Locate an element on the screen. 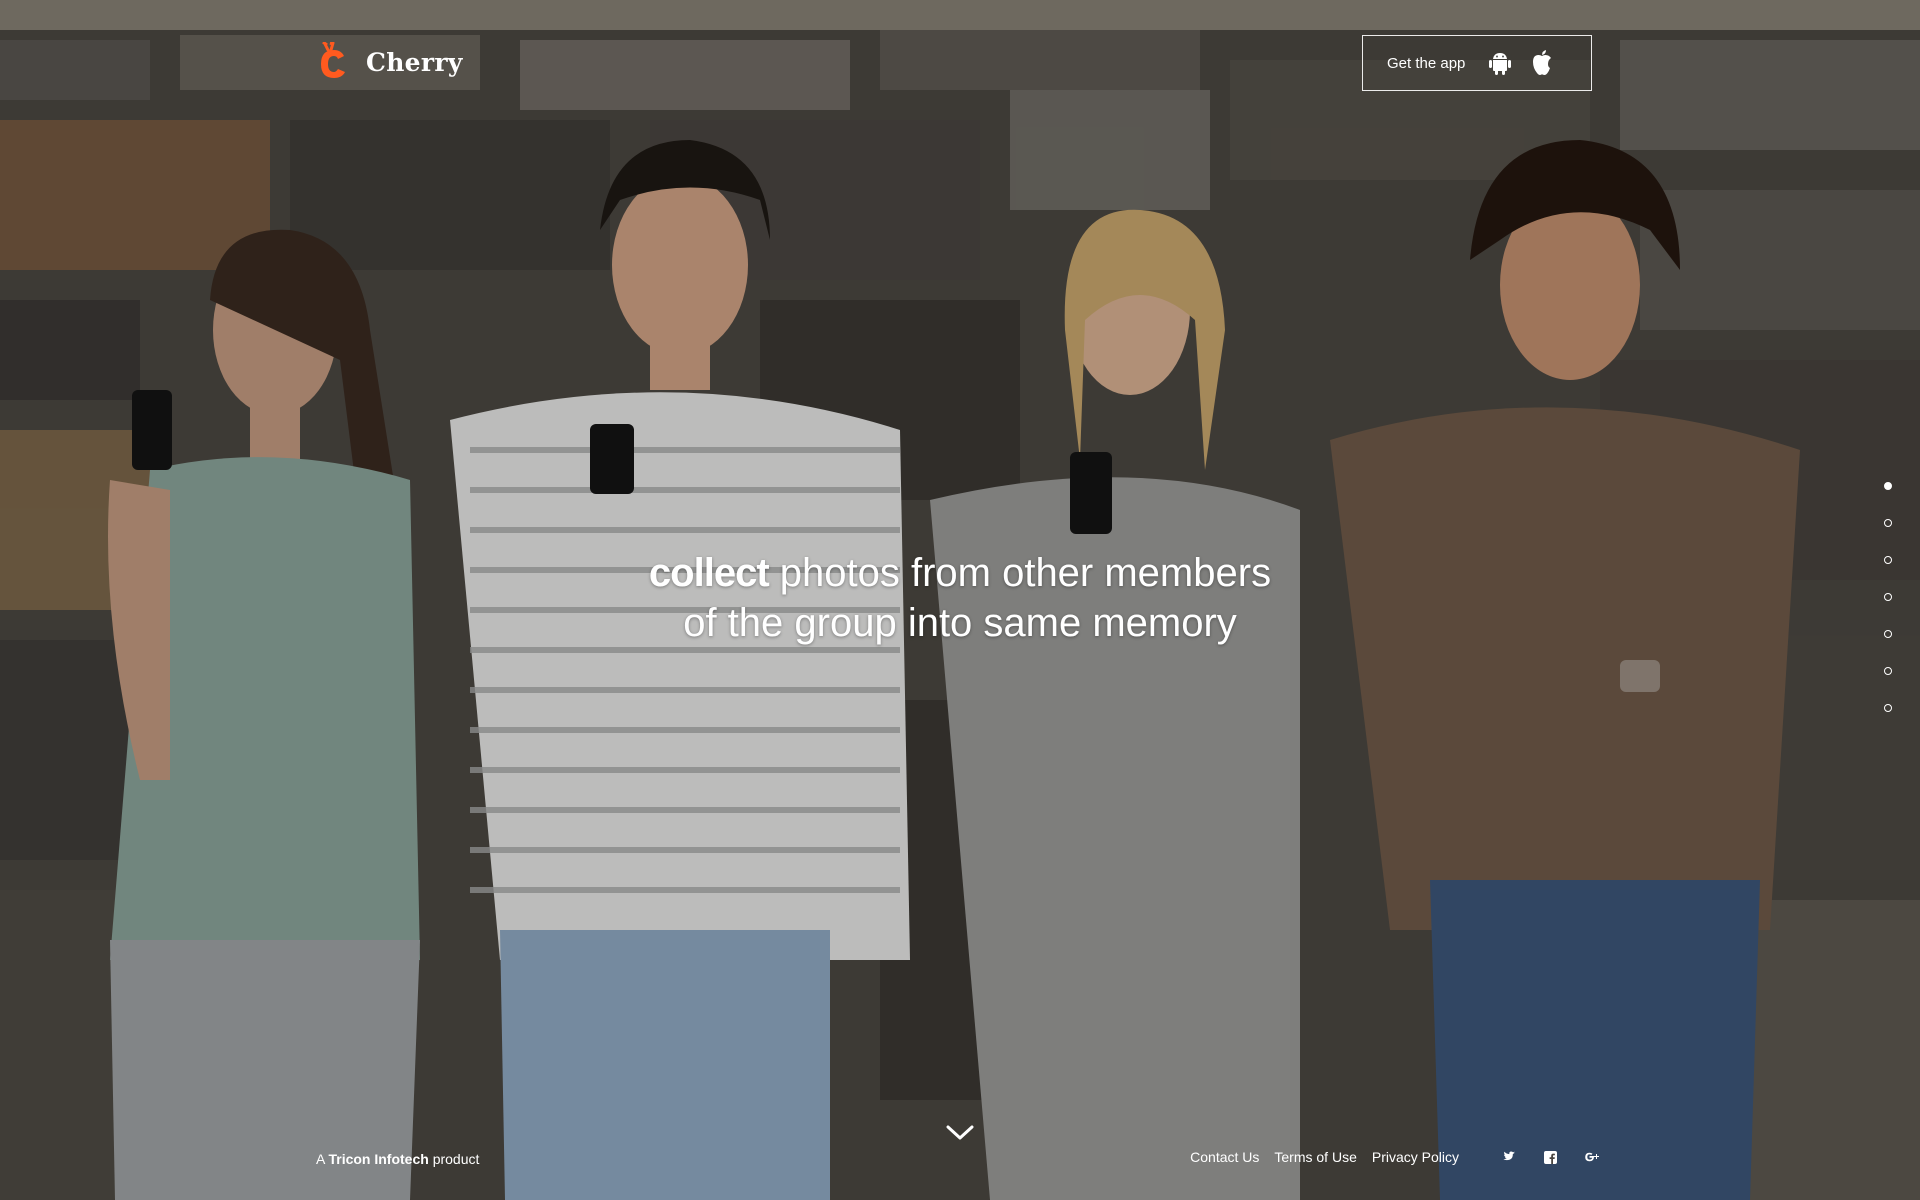  brand-name: Cherry is located at coordinates (414, 62).